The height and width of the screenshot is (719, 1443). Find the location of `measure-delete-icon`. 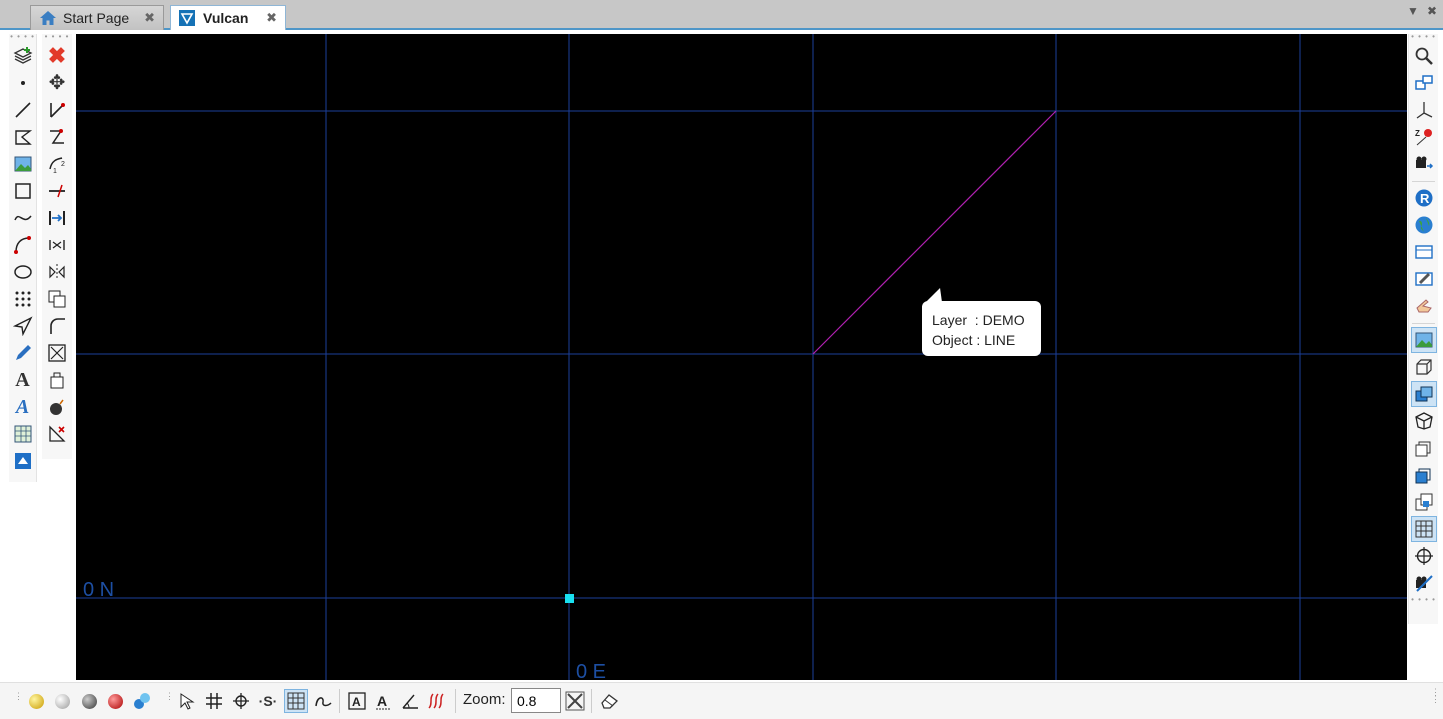

measure-delete-icon is located at coordinates (57, 434).